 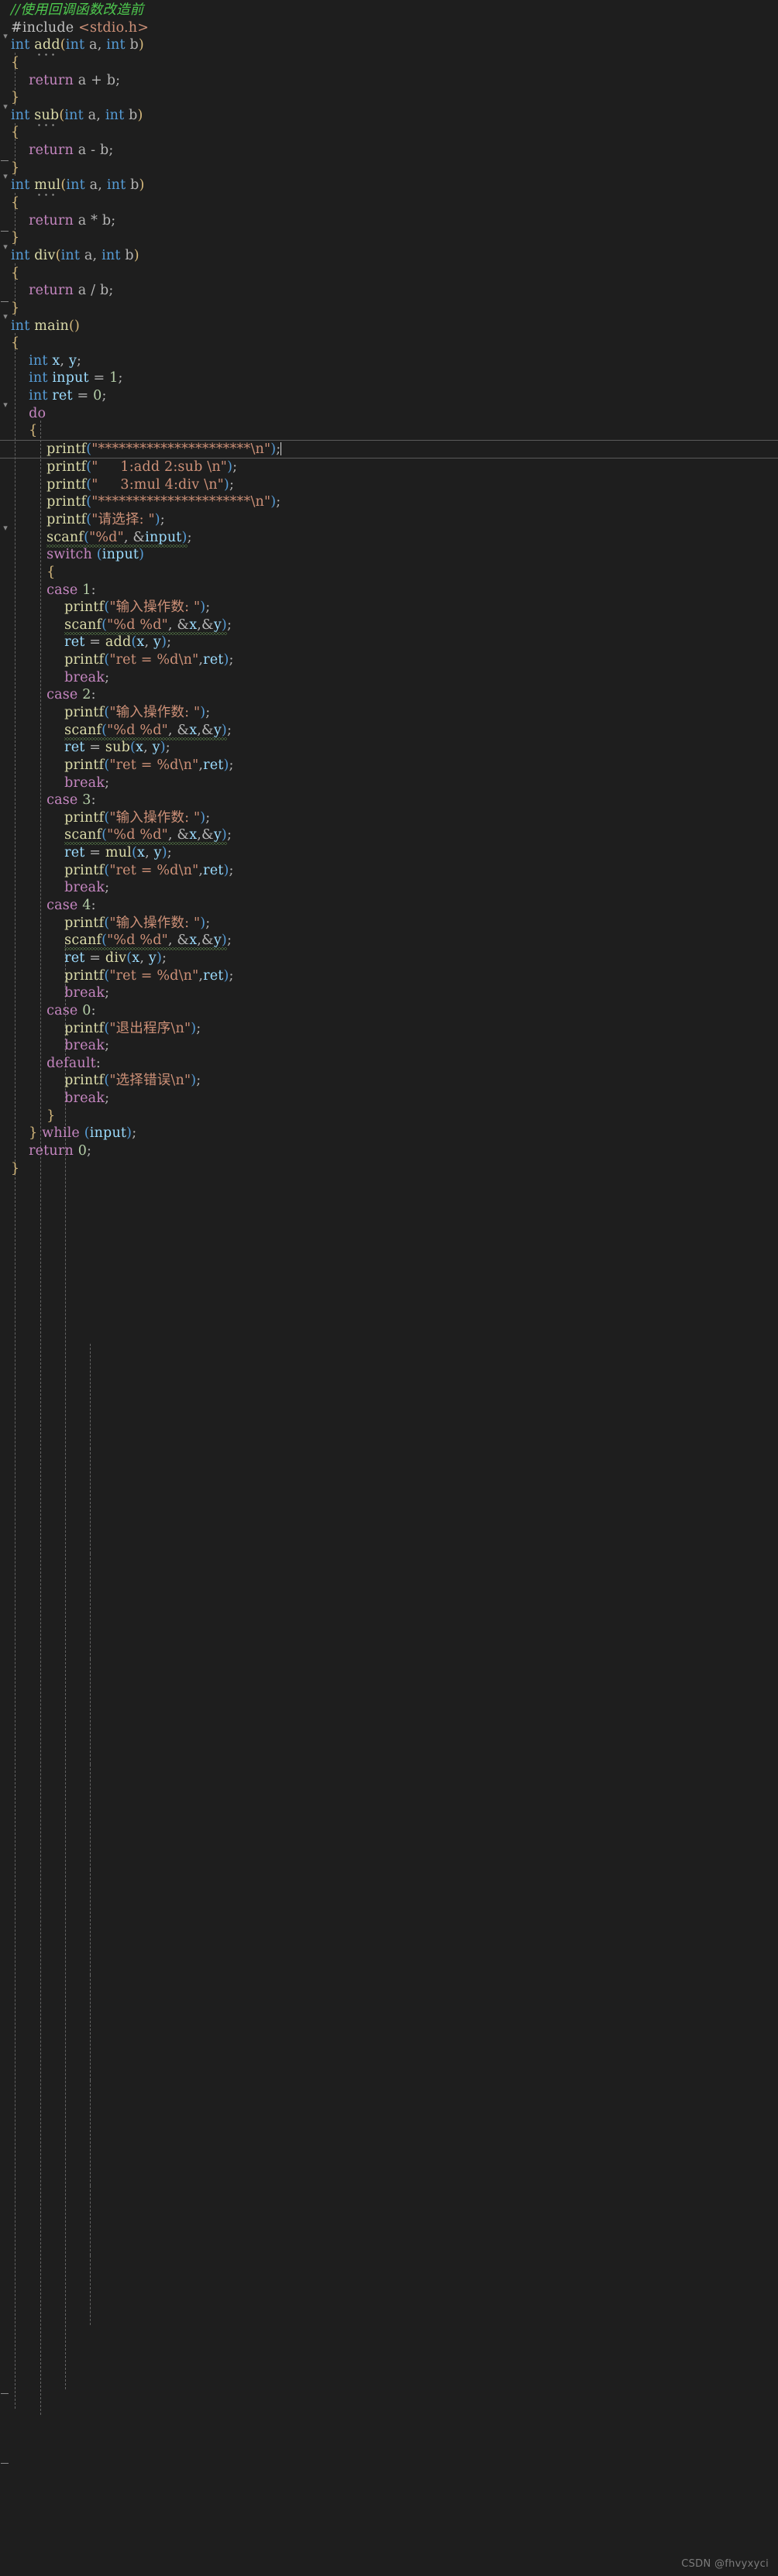 I want to click on code-line: printf("请选择: ");, so click(x=389, y=520).